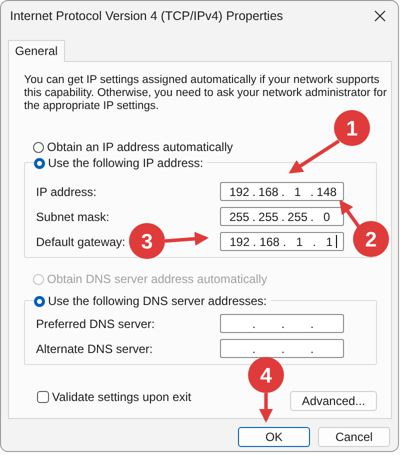 The height and width of the screenshot is (455, 400). I want to click on field-label: Alternate DNS server:, so click(94, 349).